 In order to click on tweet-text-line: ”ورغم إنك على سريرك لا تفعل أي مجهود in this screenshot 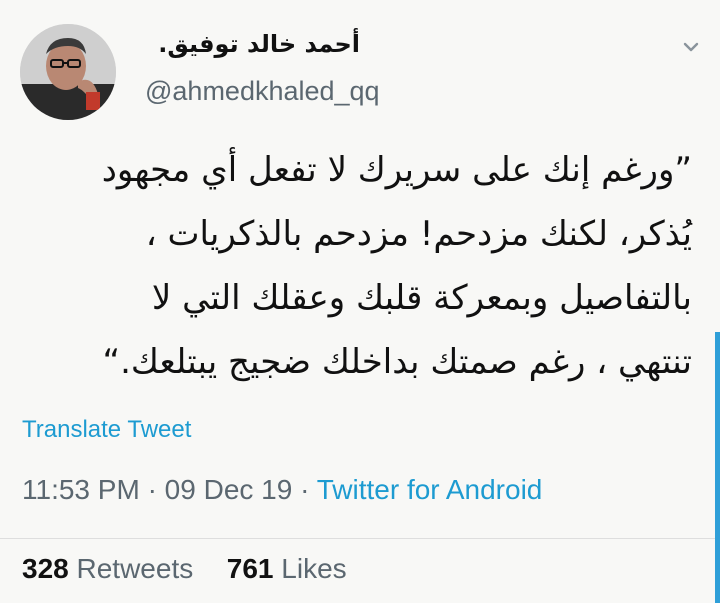, I will do `click(396, 170)`.